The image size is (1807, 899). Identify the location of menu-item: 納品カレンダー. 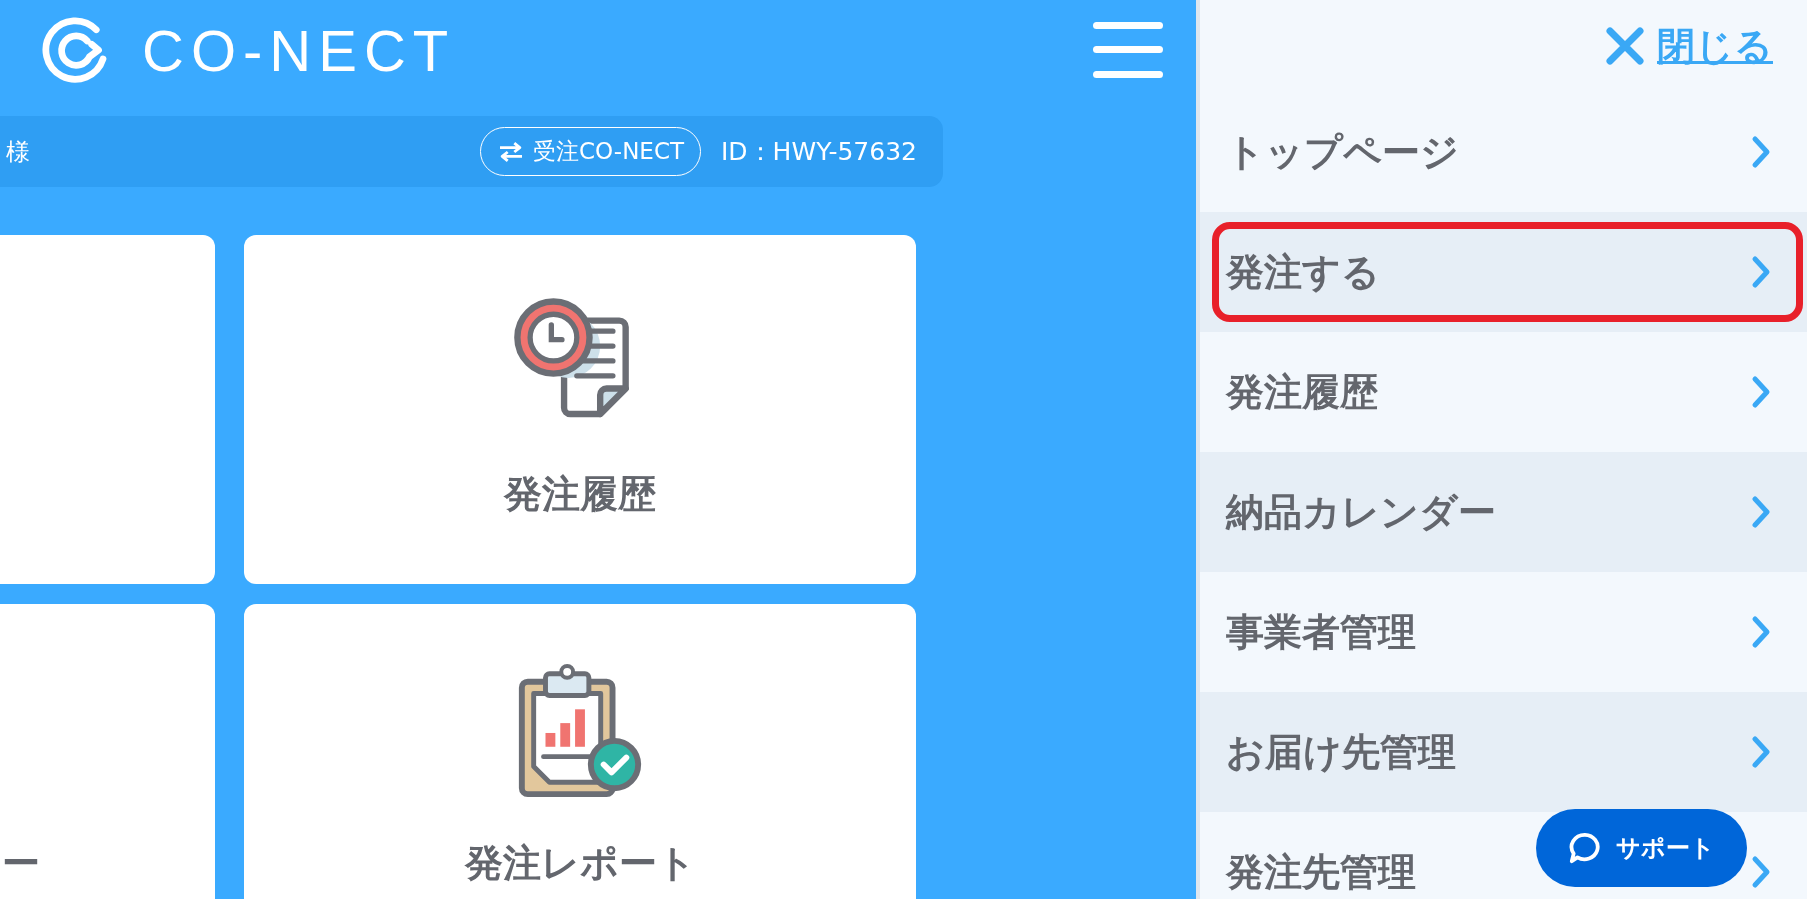
(1503, 512).